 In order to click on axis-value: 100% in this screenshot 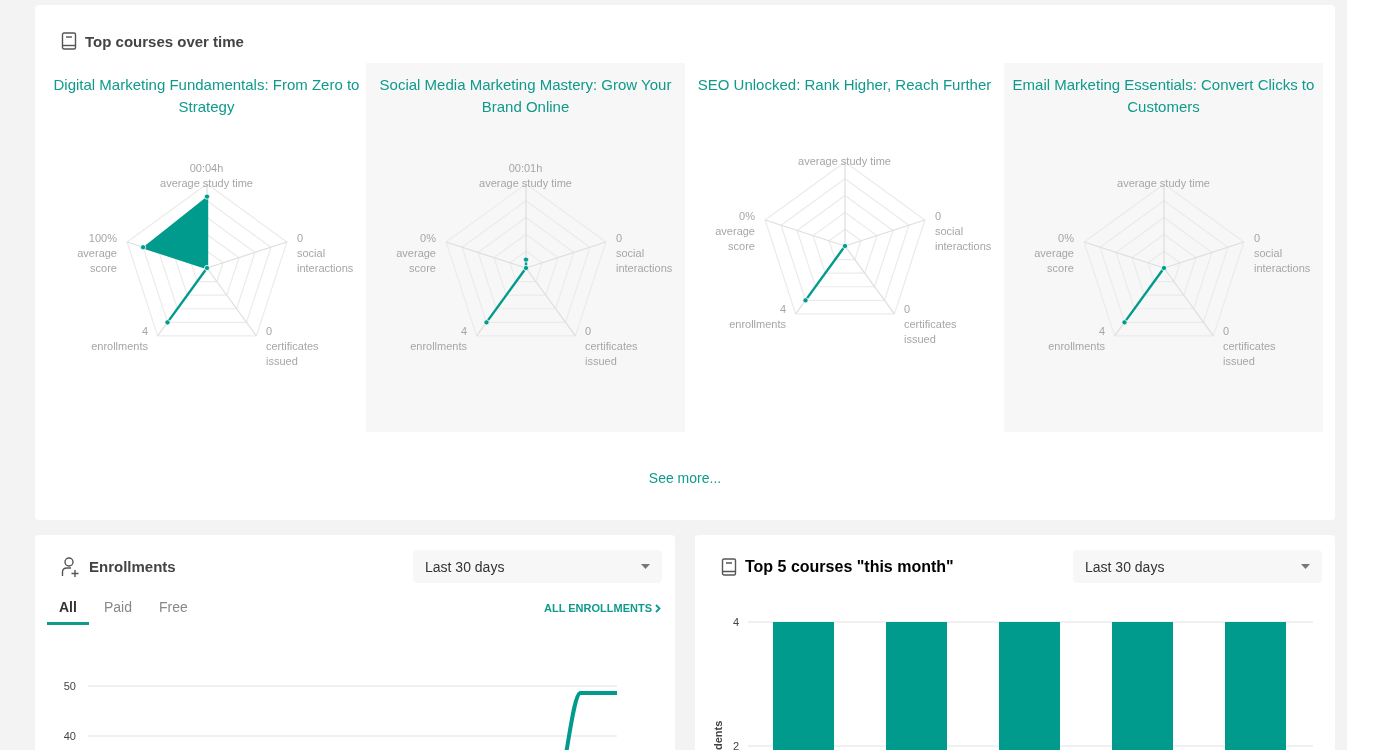, I will do `click(102, 238)`.